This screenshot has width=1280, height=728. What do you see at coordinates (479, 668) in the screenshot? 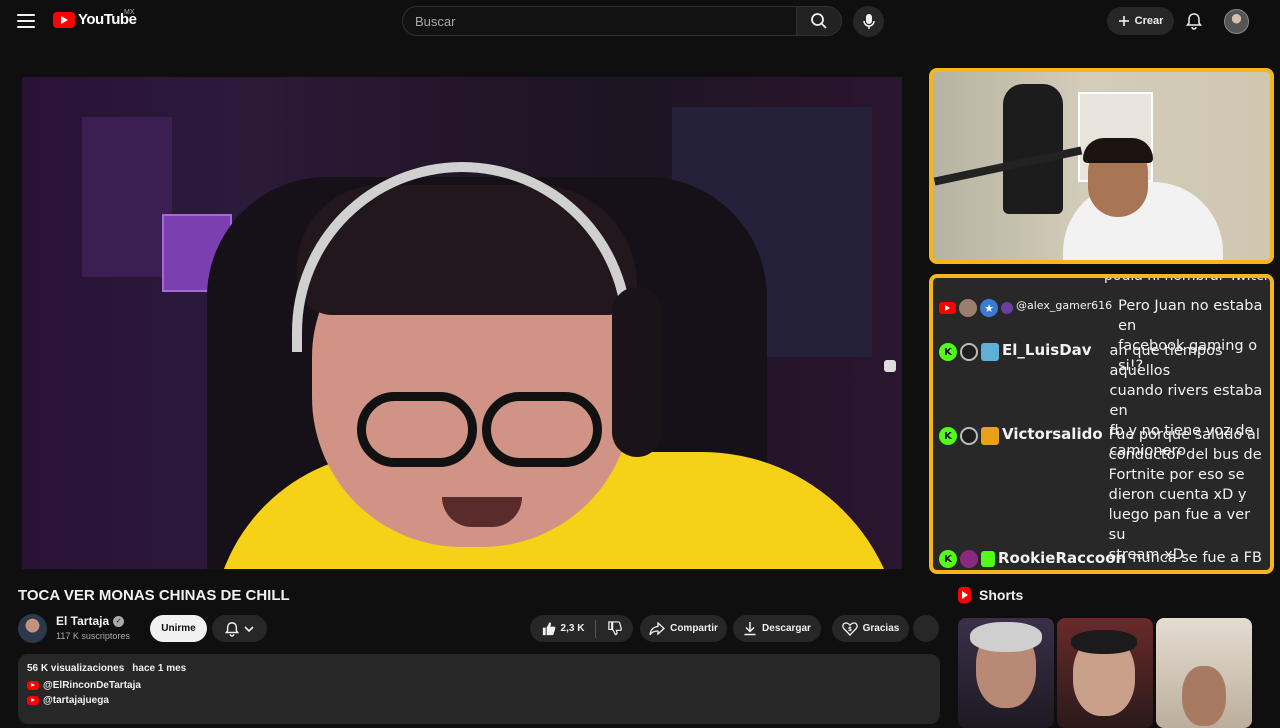
I see `description-meta: 56 K visualizaciones hace 1 mes` at bounding box center [479, 668].